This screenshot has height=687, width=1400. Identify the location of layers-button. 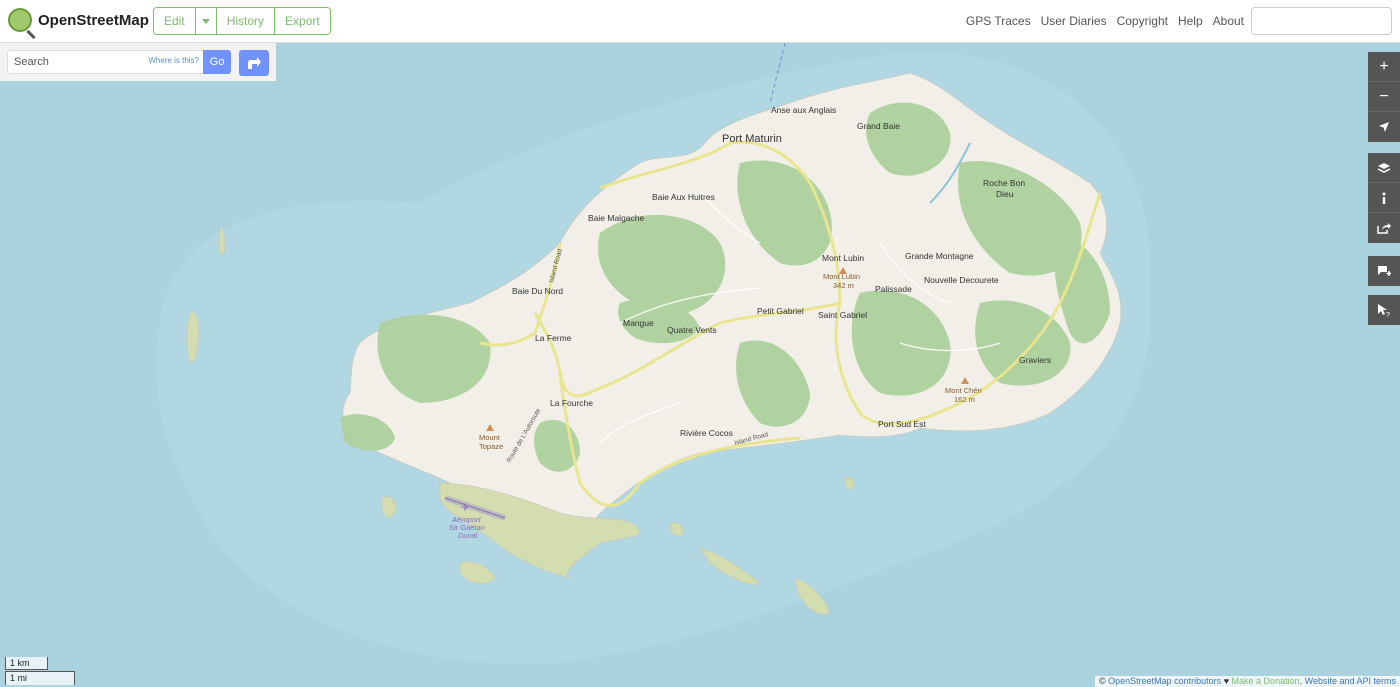
(1384, 168).